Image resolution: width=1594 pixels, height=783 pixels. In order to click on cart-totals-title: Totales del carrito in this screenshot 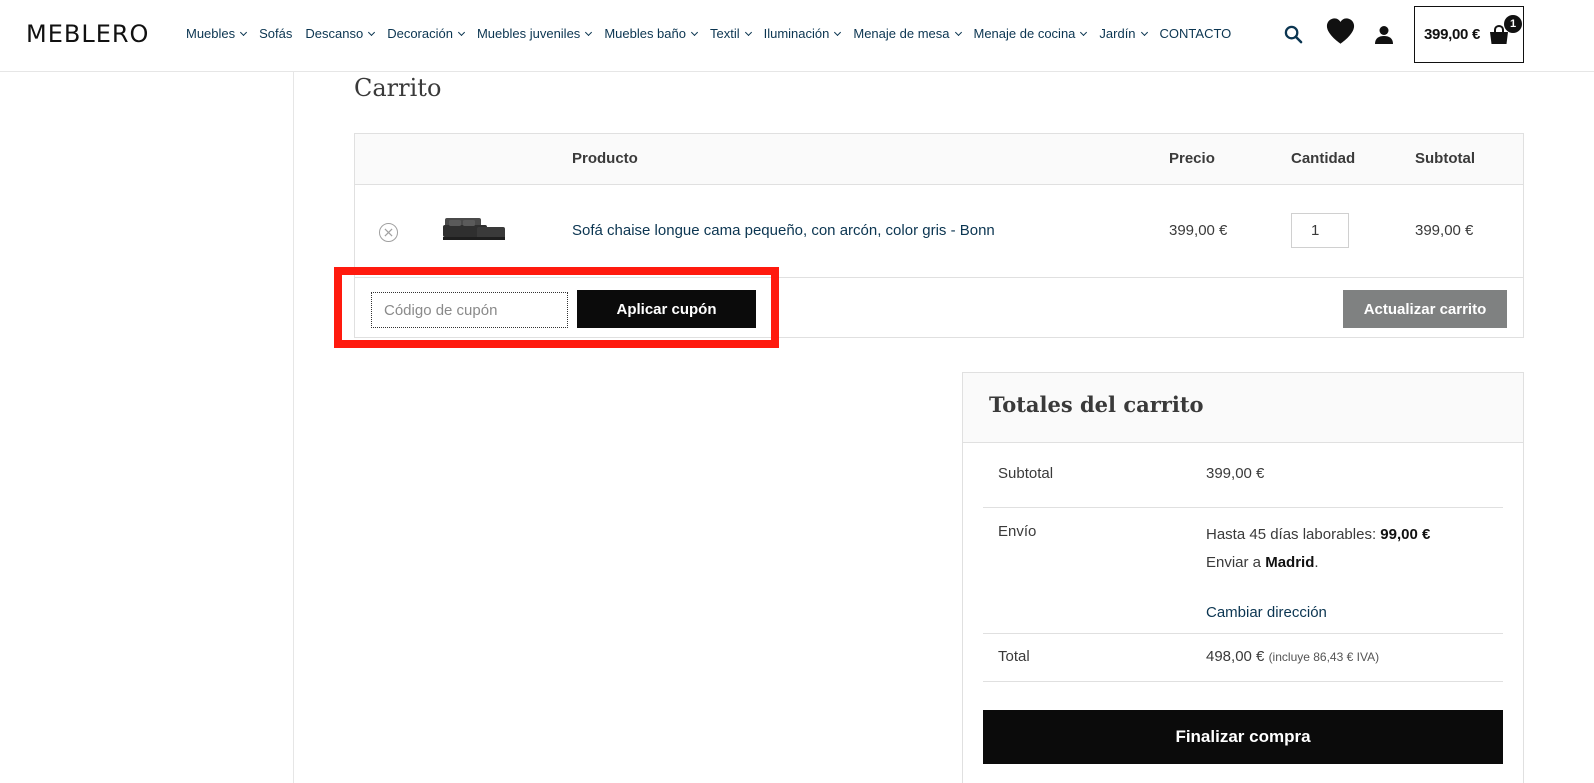, I will do `click(1096, 404)`.